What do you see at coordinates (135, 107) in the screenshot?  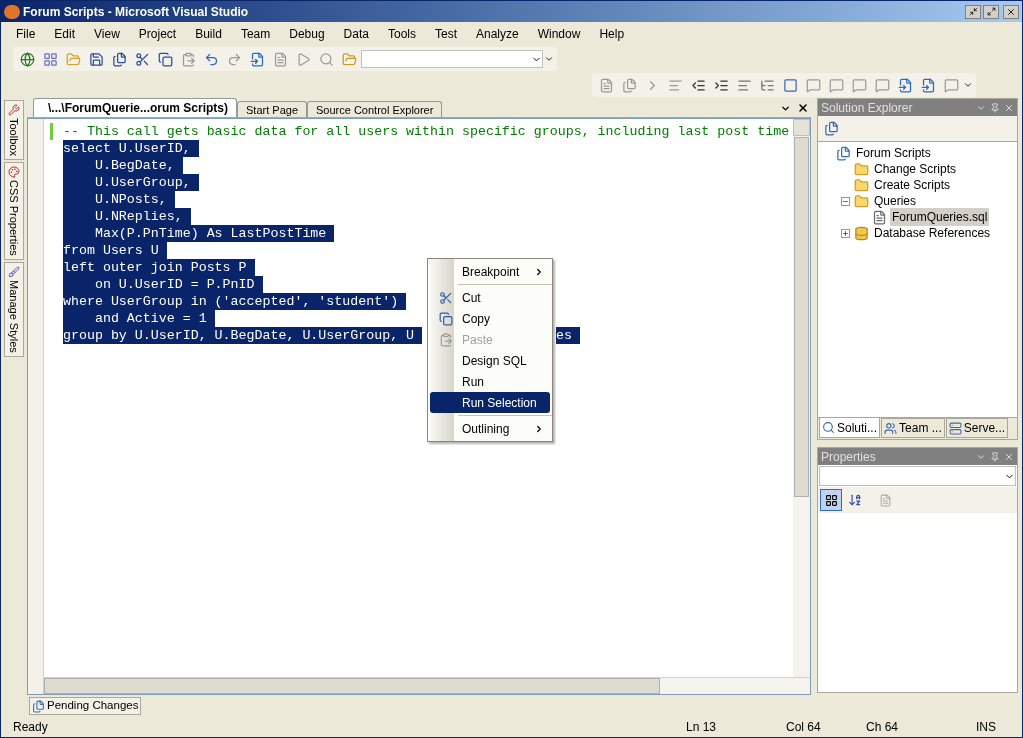 I see `document-tab: \...\ForumQuerie...orum Scripts)` at bounding box center [135, 107].